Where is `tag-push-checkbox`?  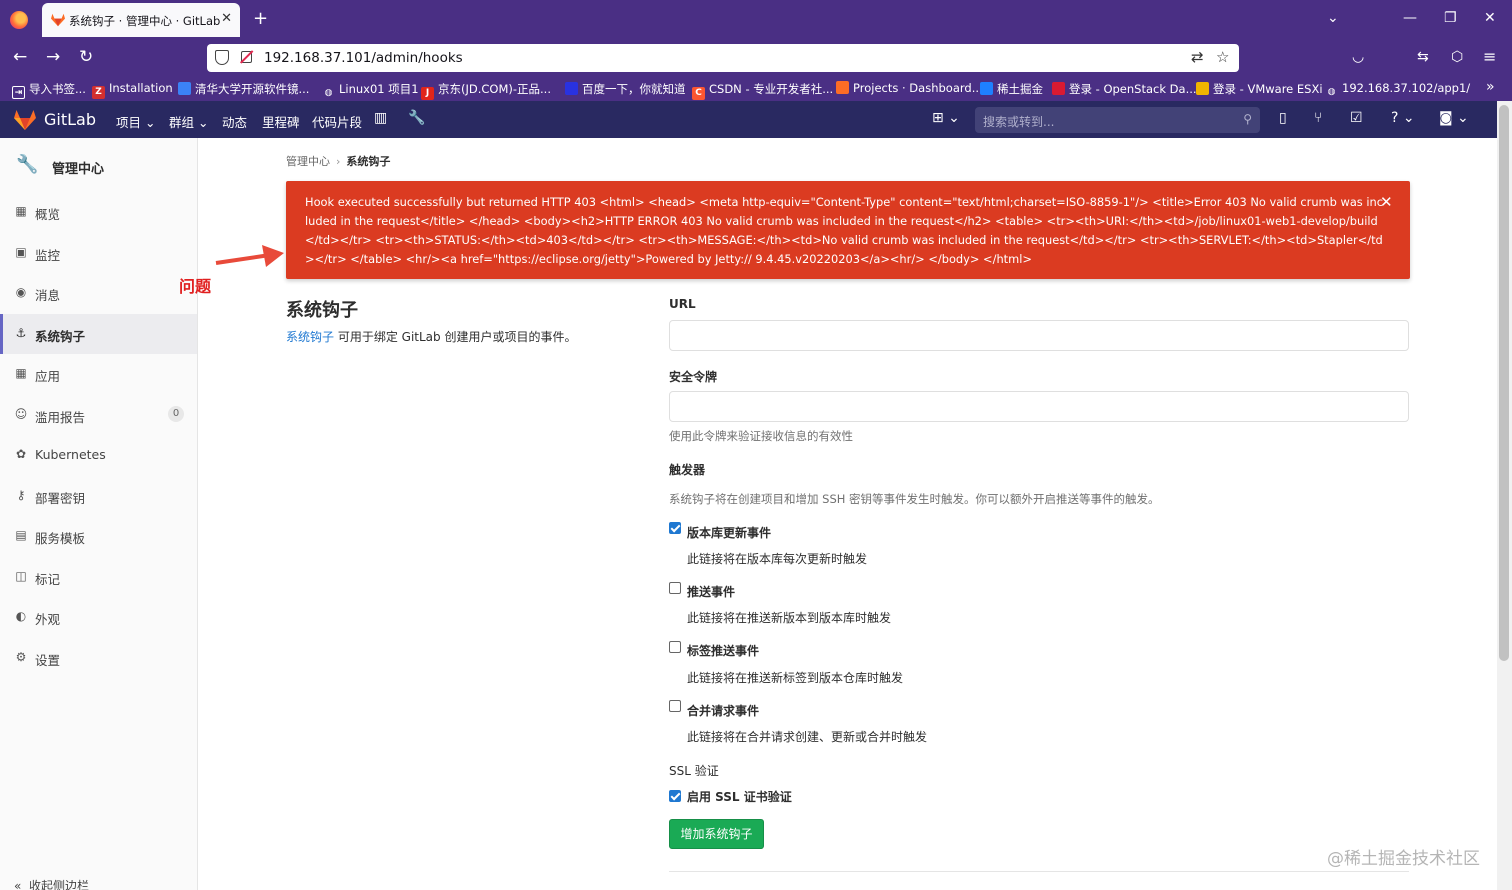 tag-push-checkbox is located at coordinates (675, 647).